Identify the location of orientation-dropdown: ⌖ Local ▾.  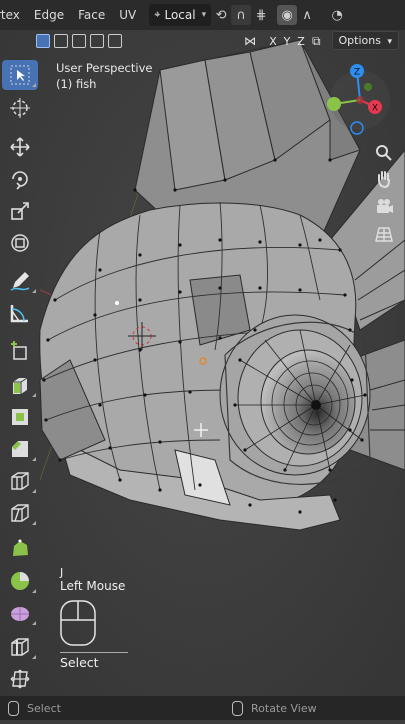
(180, 15).